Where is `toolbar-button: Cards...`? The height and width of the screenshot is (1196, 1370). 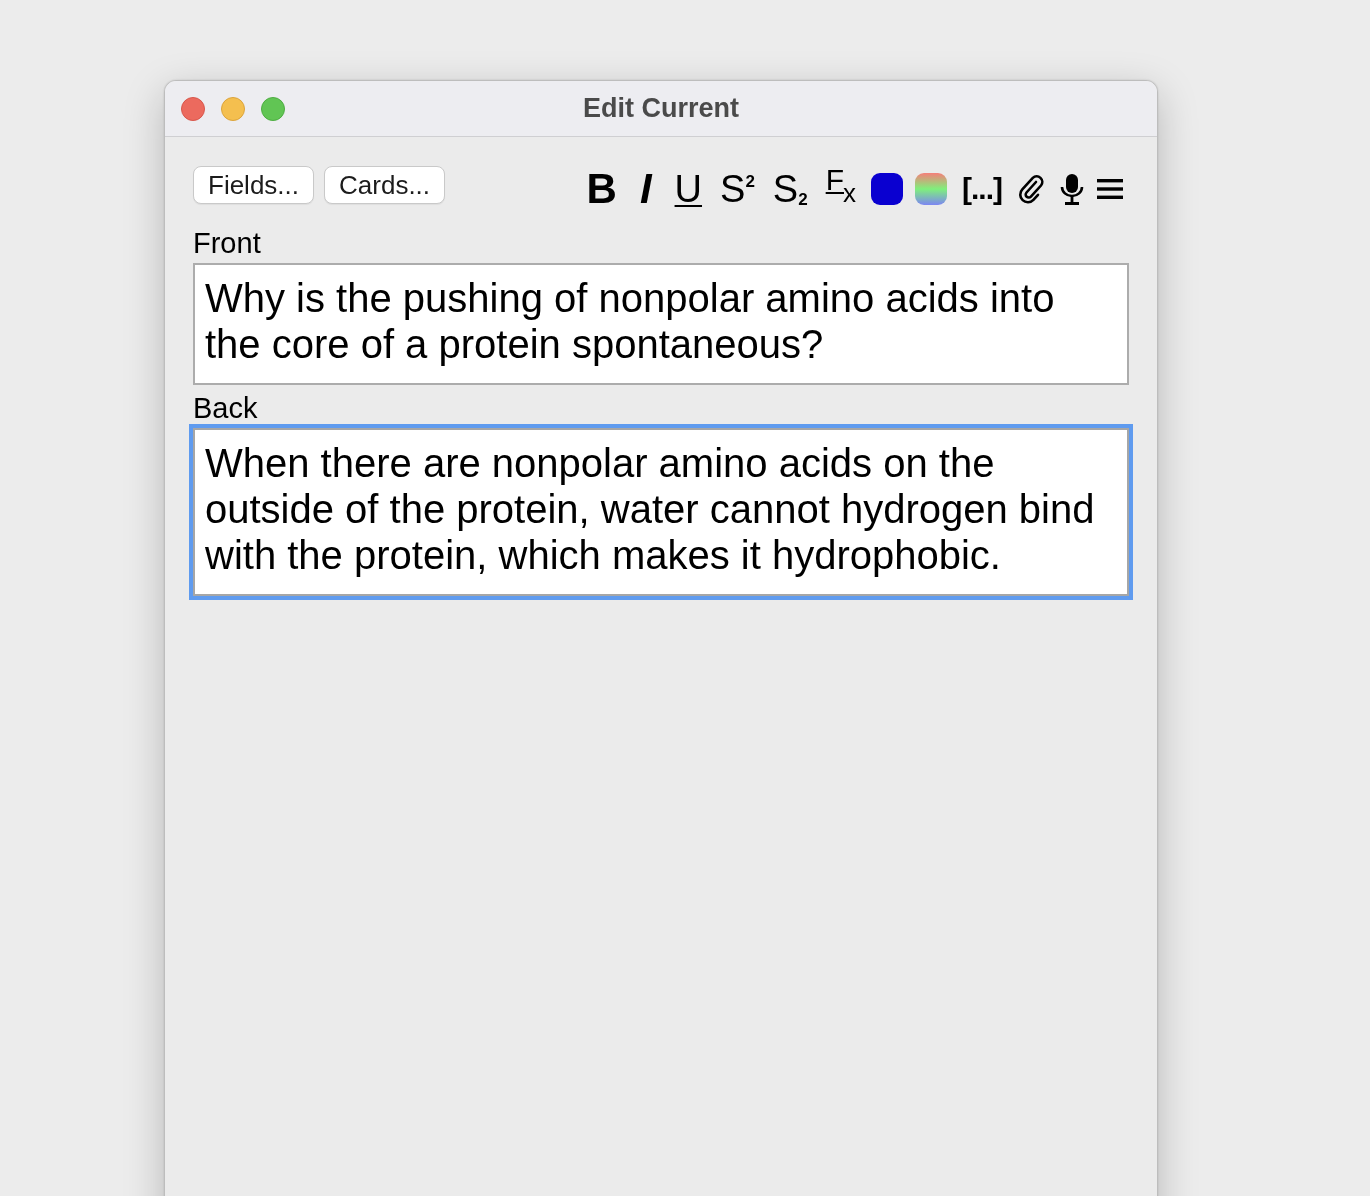 toolbar-button: Cards... is located at coordinates (385, 185).